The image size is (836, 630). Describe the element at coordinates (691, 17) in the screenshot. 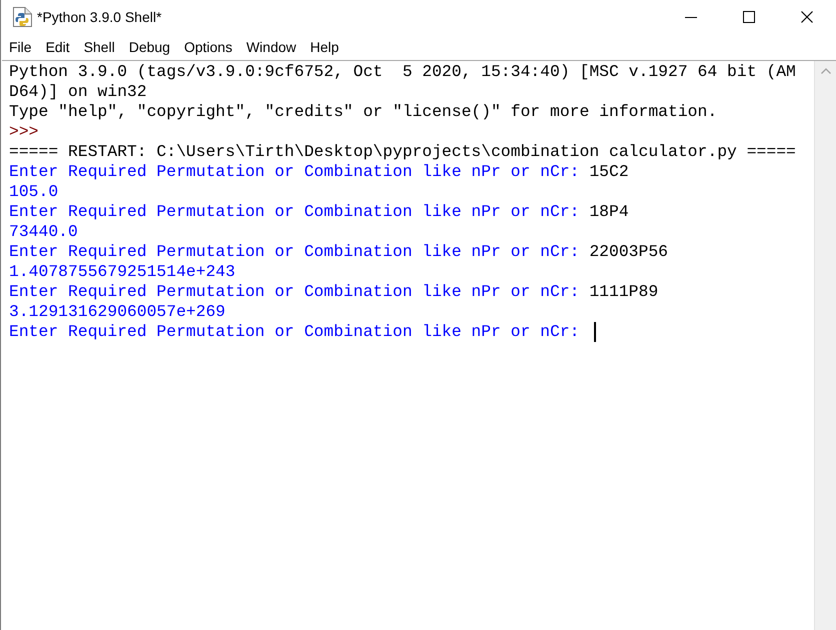

I see `minimize-icon` at that location.